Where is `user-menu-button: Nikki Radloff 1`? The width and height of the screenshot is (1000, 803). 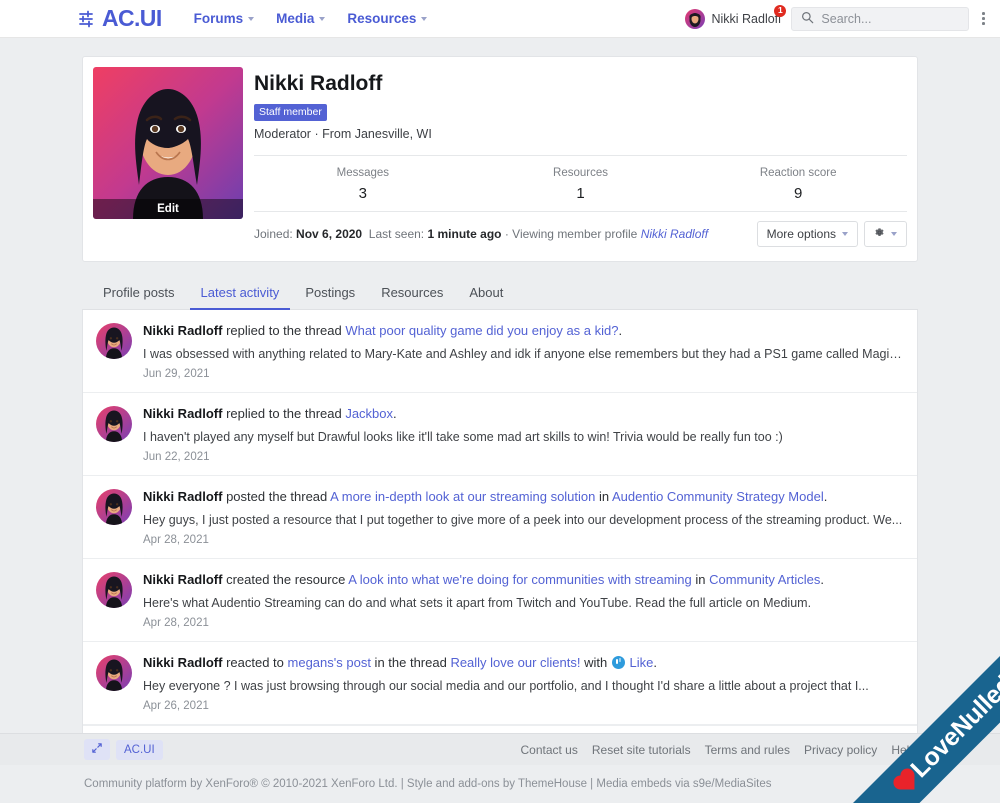 user-menu-button: Nikki Radloff 1 is located at coordinates (736, 16).